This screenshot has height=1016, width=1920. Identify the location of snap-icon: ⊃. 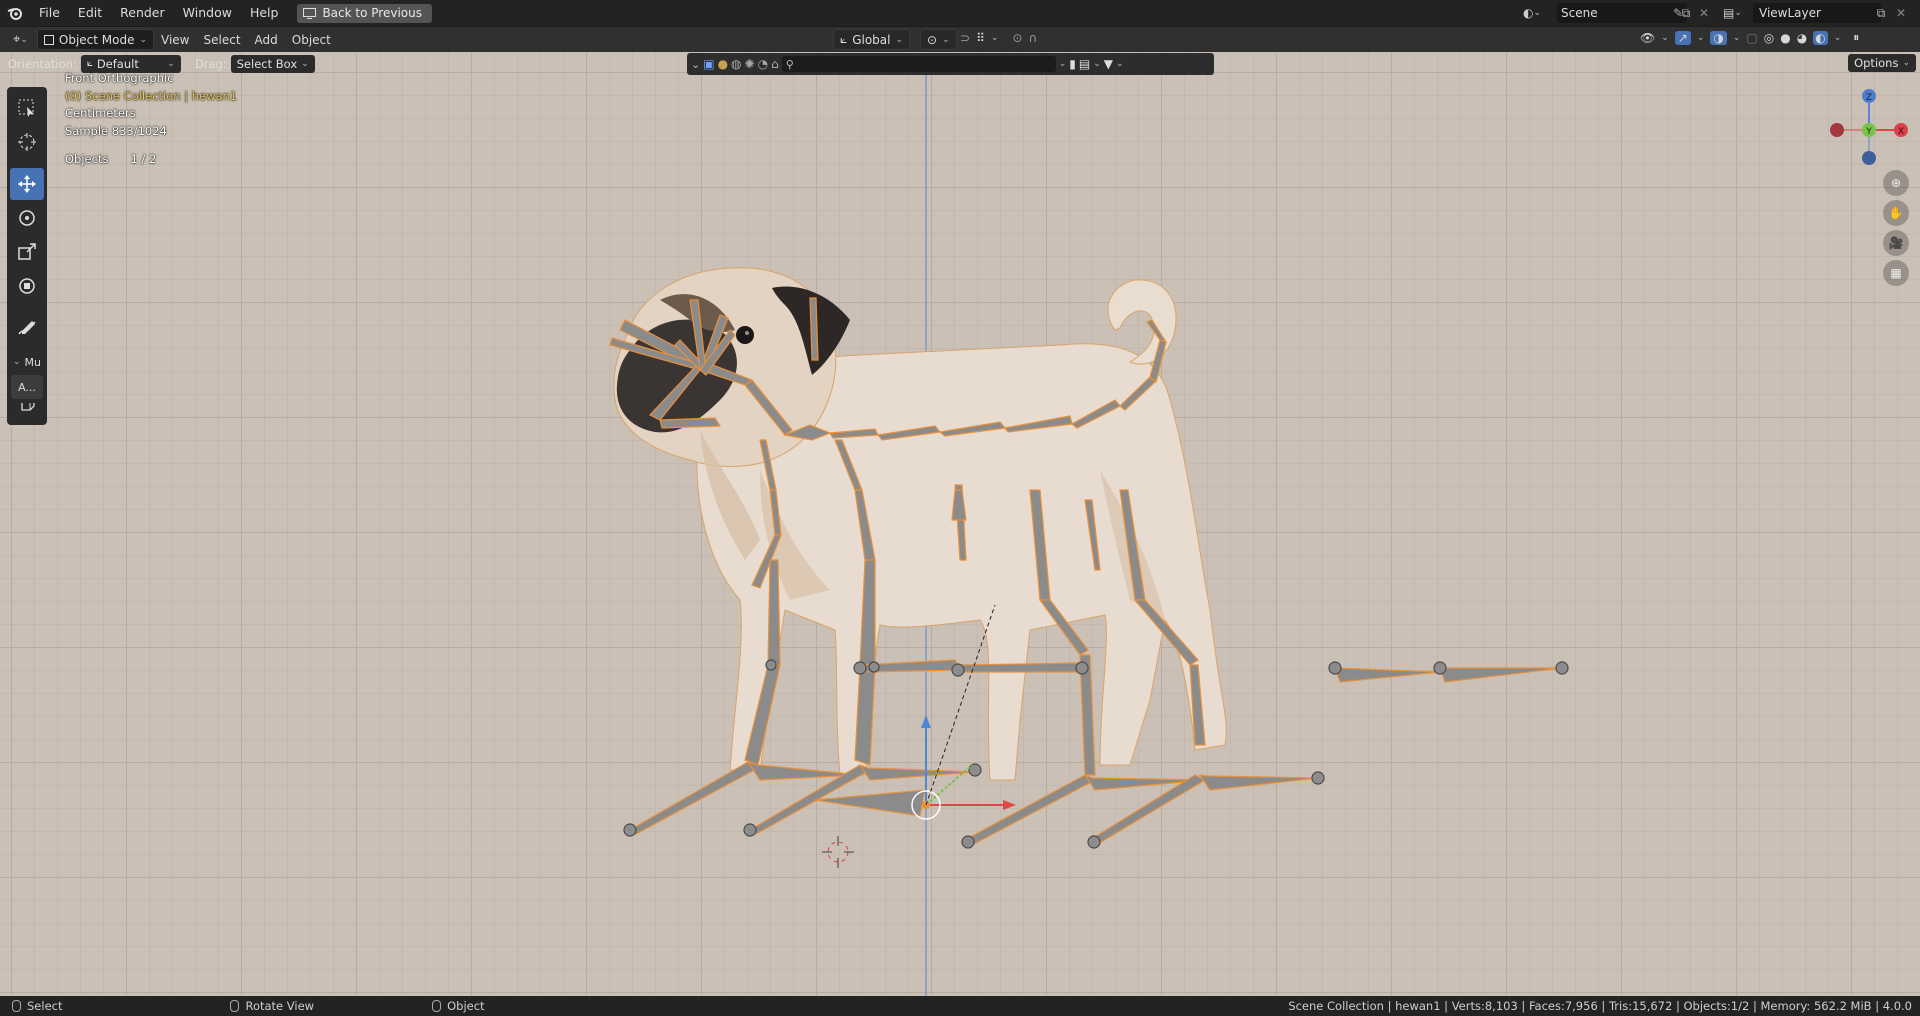
(965, 38).